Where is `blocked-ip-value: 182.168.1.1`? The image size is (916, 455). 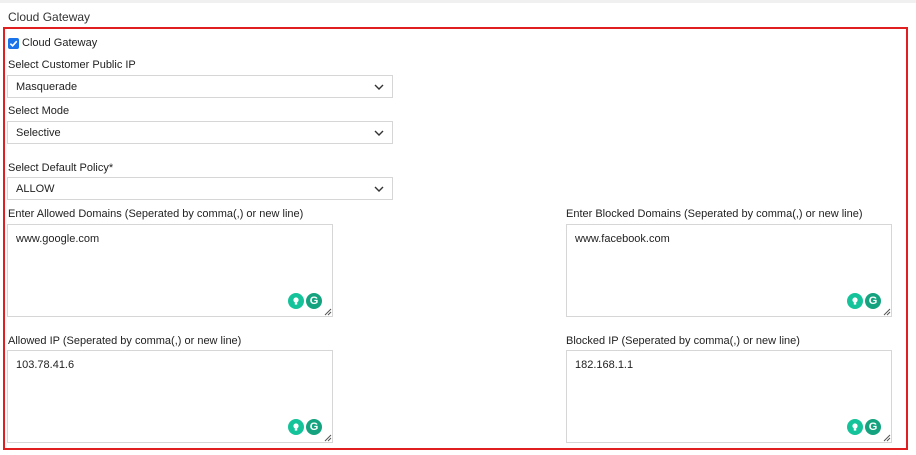 blocked-ip-value: 182.168.1.1 is located at coordinates (604, 365).